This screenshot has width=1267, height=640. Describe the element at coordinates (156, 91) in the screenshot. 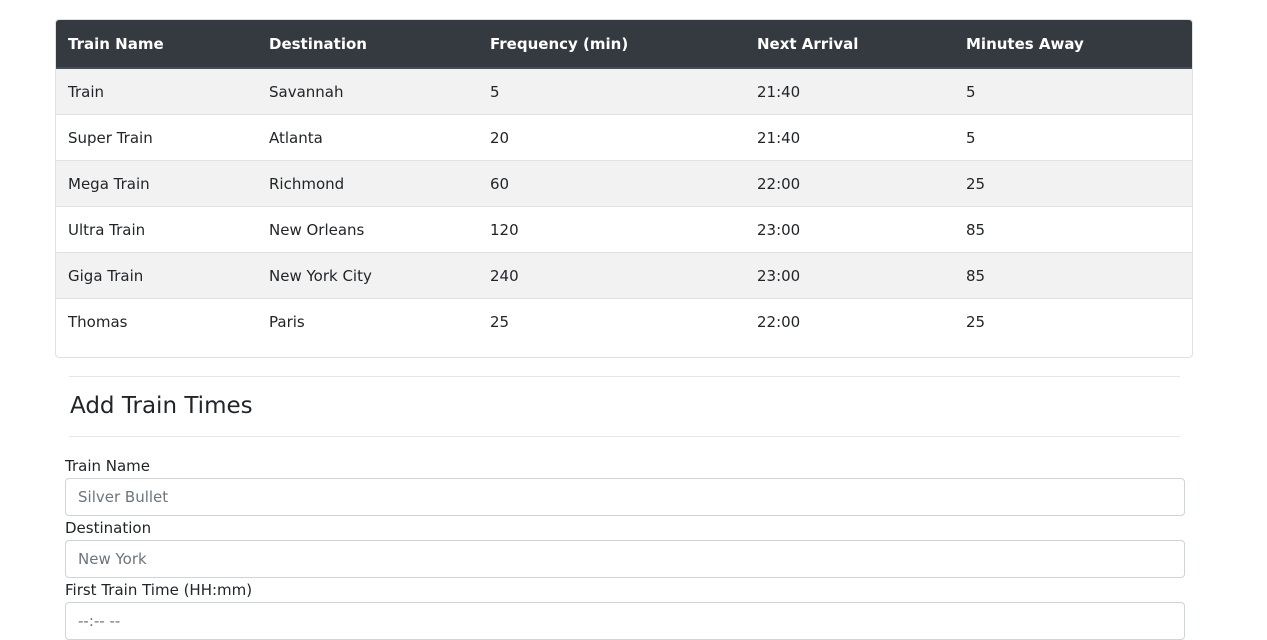

I see `cell-train-name: Train` at that location.